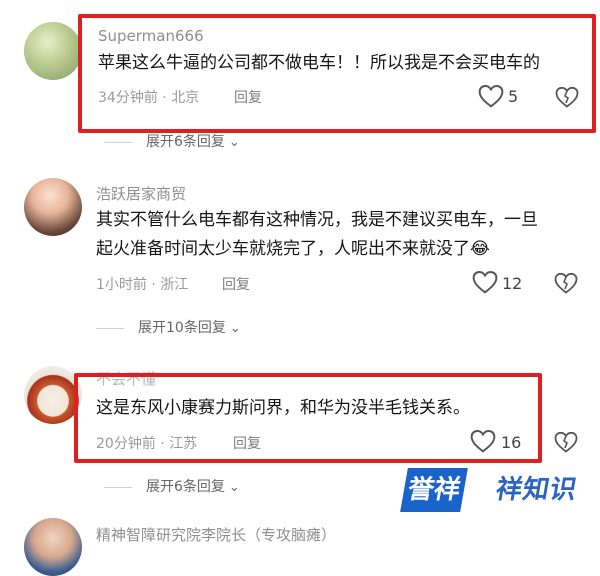  I want to click on comment-username: 不会不懂, so click(126, 378).